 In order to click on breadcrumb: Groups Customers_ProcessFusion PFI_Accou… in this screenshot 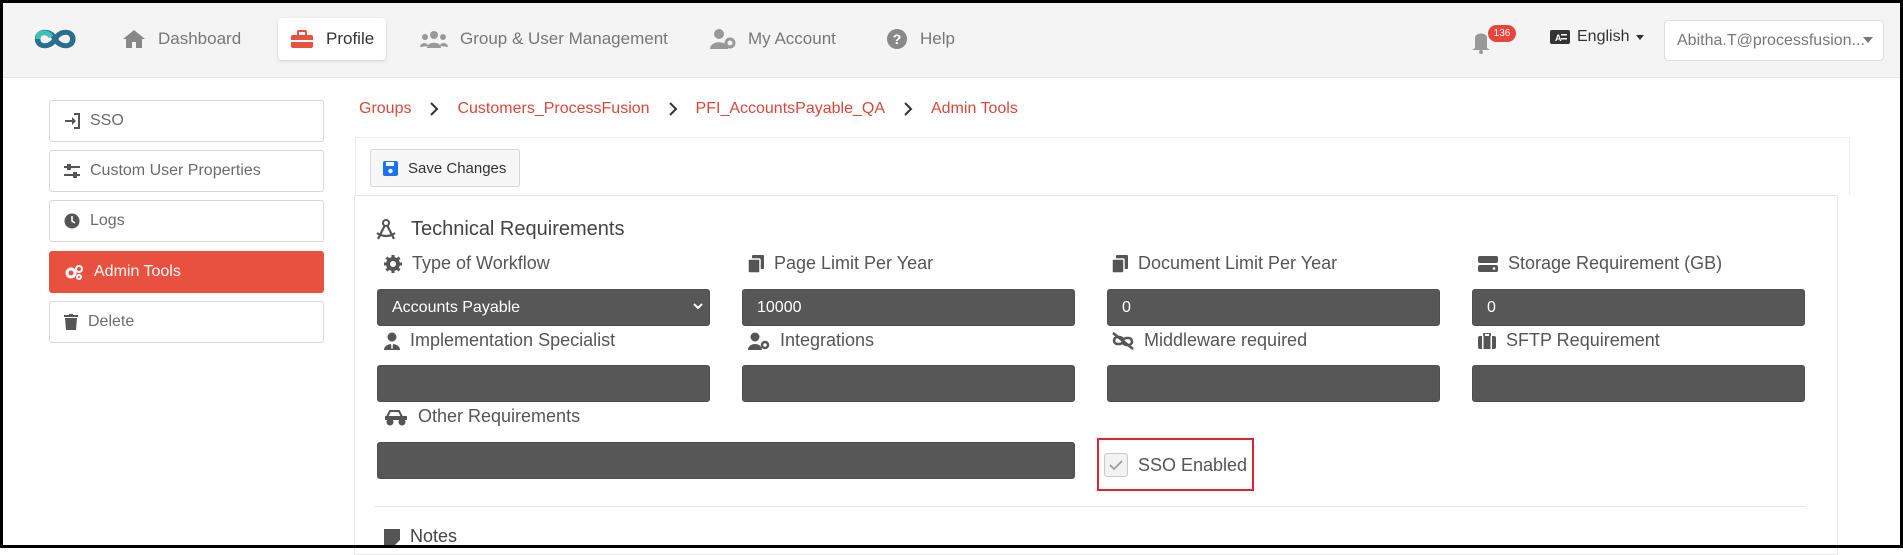, I will do `click(688, 109)`.